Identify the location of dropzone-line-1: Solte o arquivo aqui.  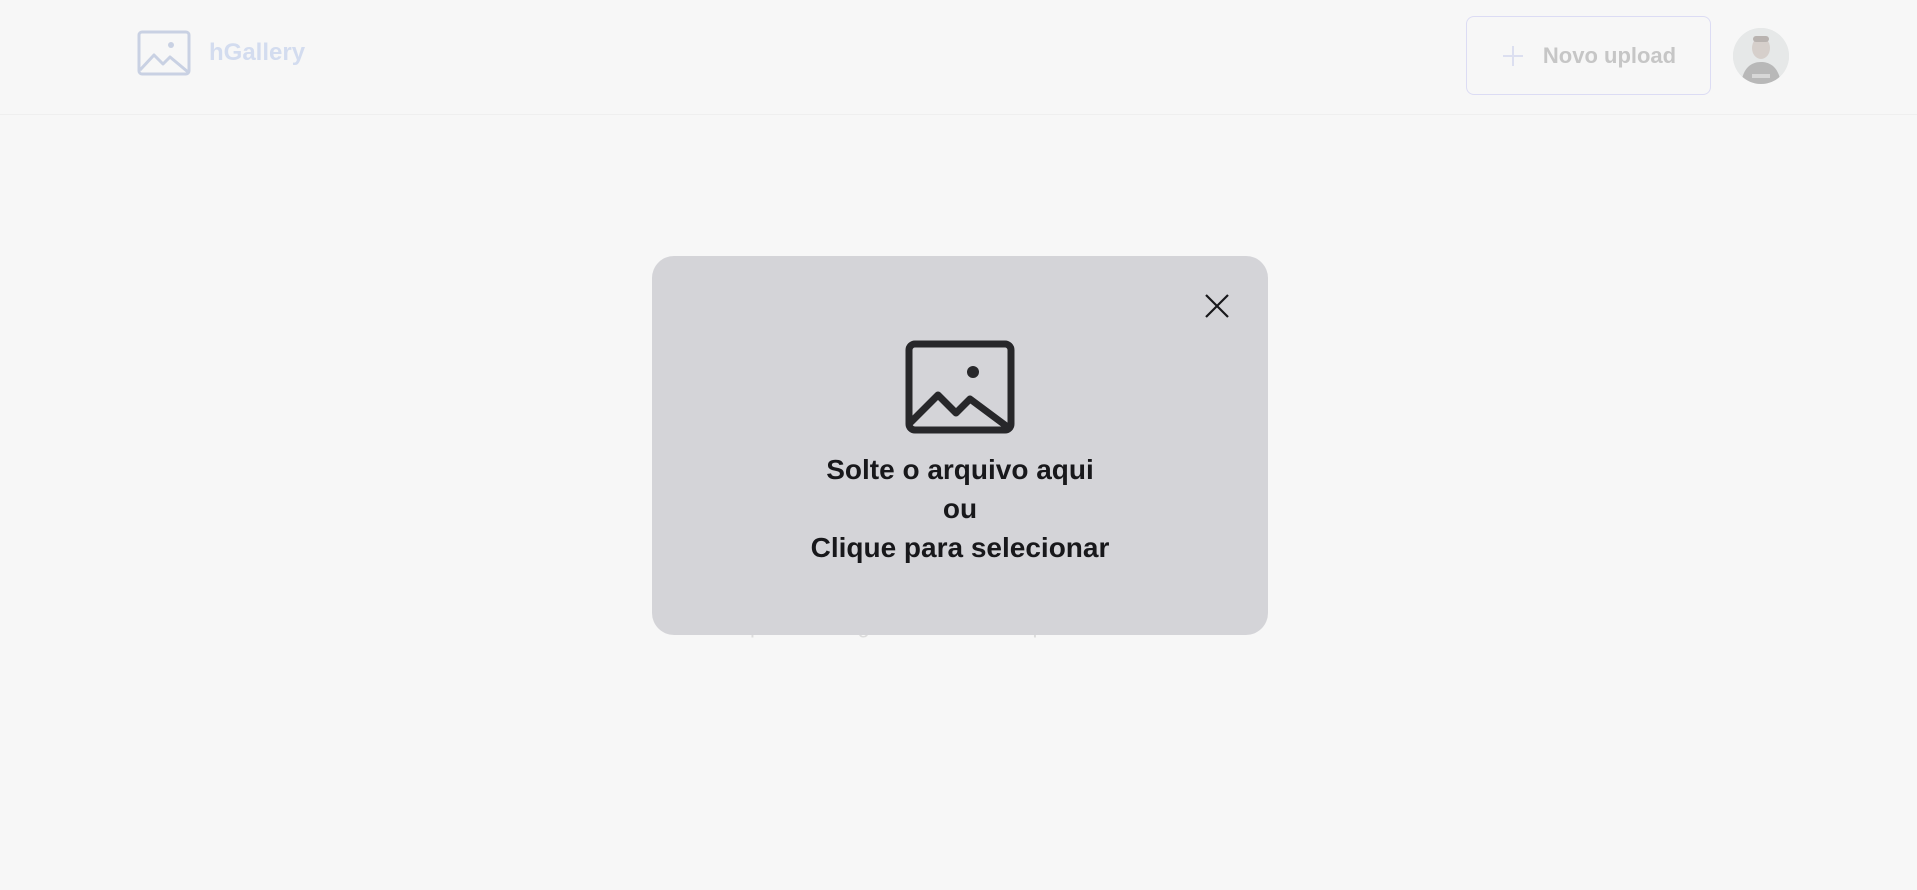
(960, 469).